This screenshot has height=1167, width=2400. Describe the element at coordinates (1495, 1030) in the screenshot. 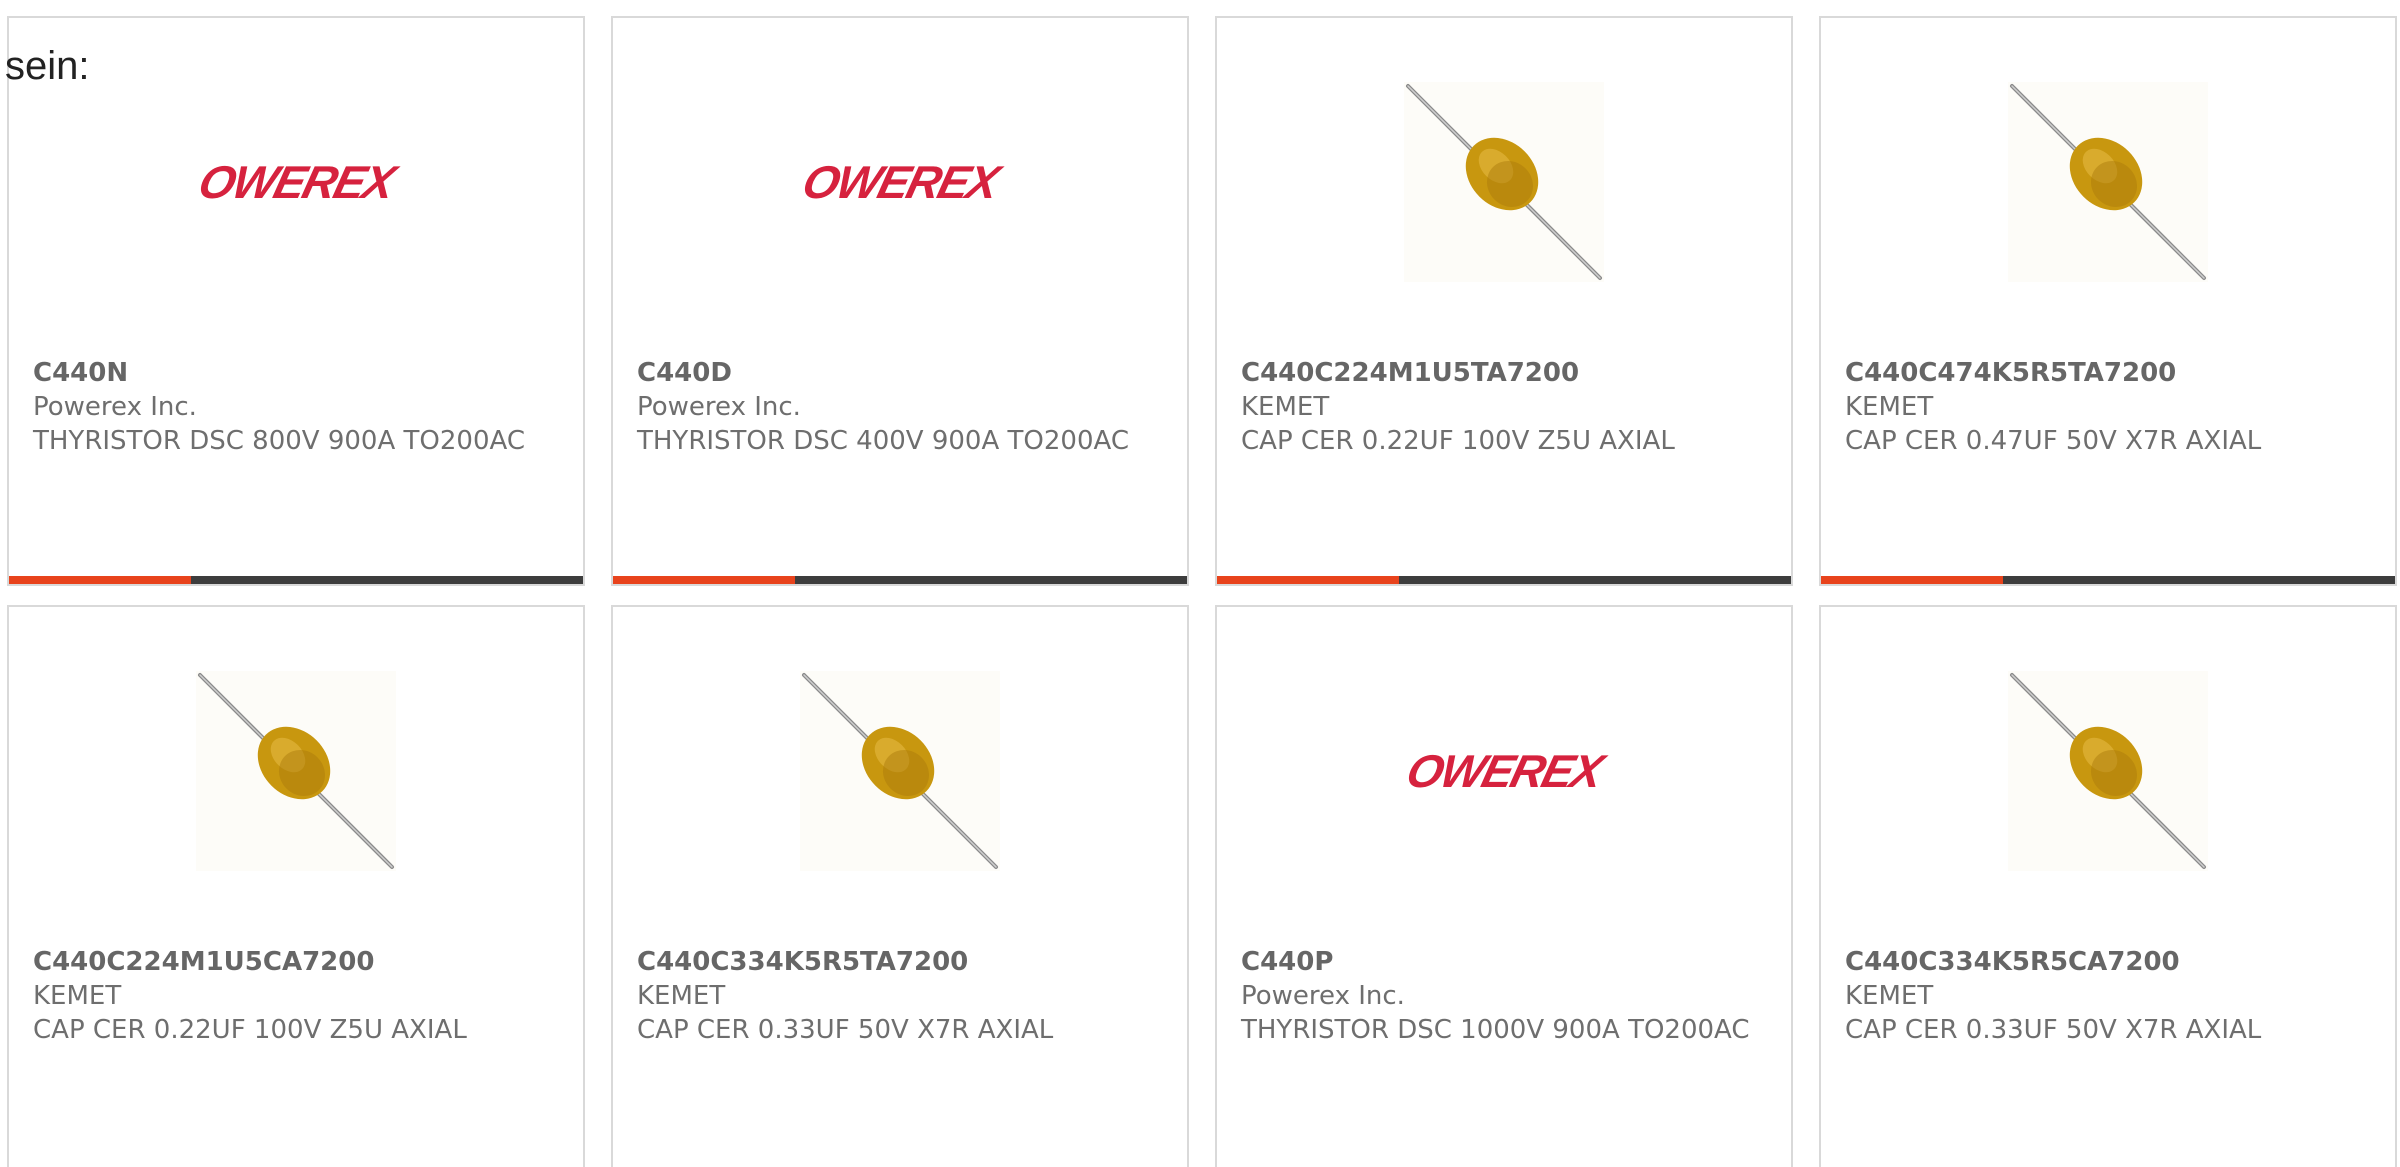

I see `product-description: THYRISTOR DSC 1000V 900A TO200AC` at that location.